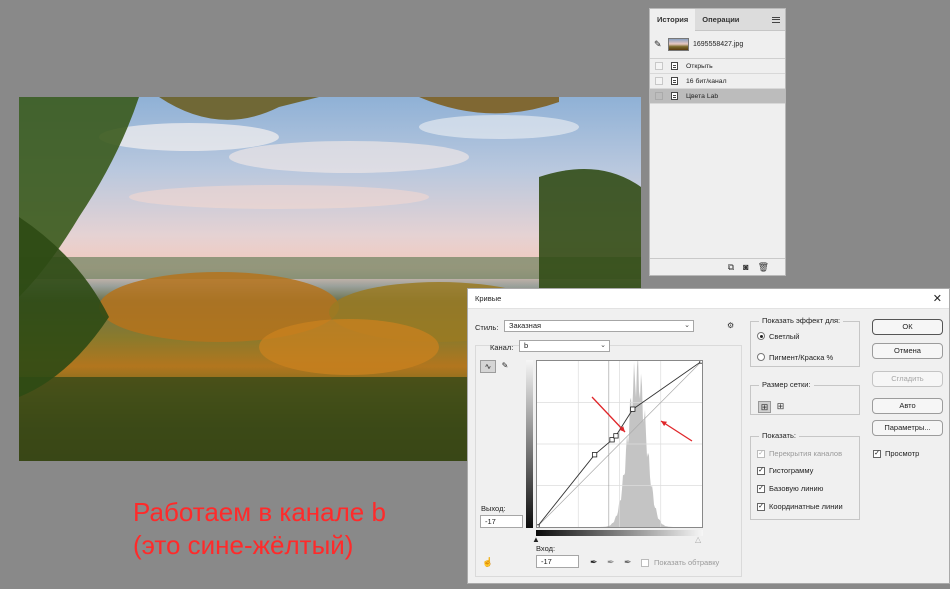  I want to click on input-field: -17, so click(557, 561).